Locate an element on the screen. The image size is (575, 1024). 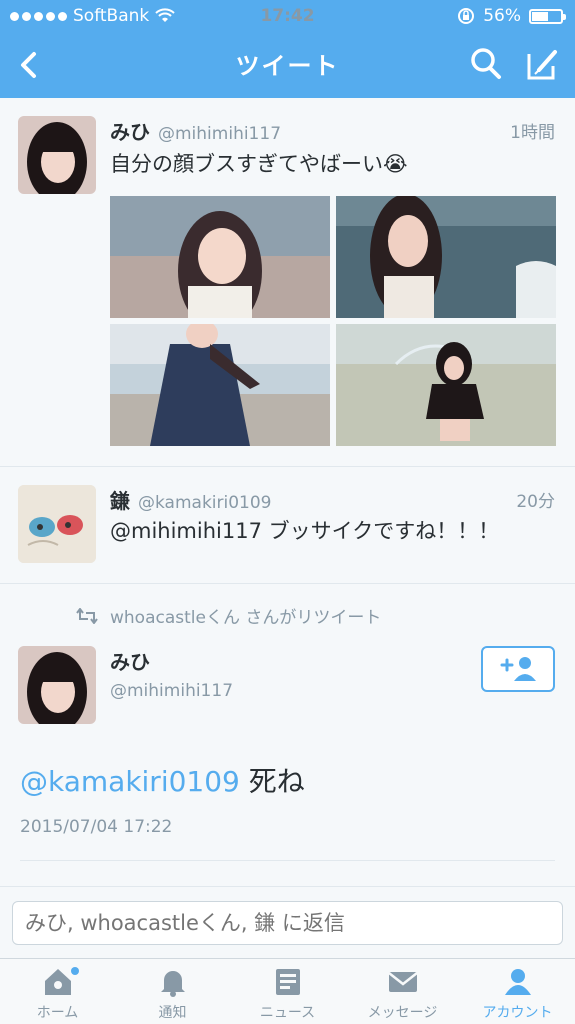
main-tweet-text: @kamakiri0109 死ね is located at coordinates (162, 780).